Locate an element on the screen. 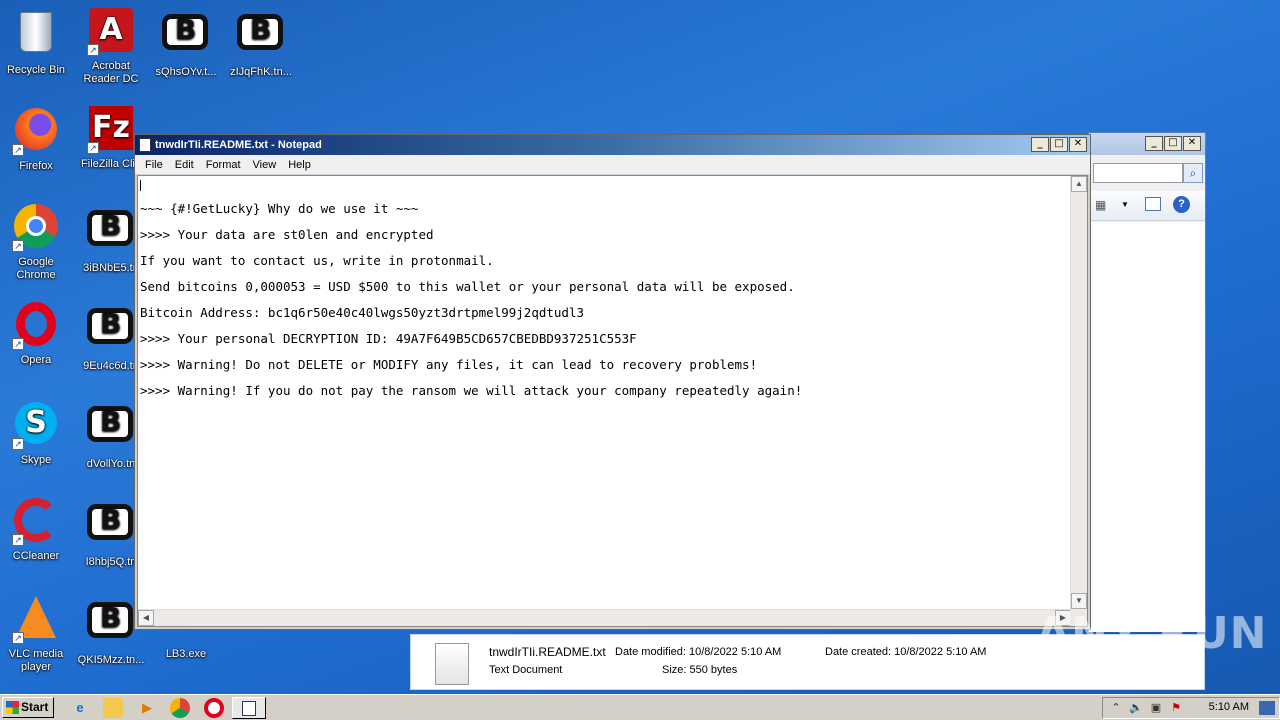 This screenshot has height=720, width=1280. internet-explorer-icon: e is located at coordinates (80, 708).